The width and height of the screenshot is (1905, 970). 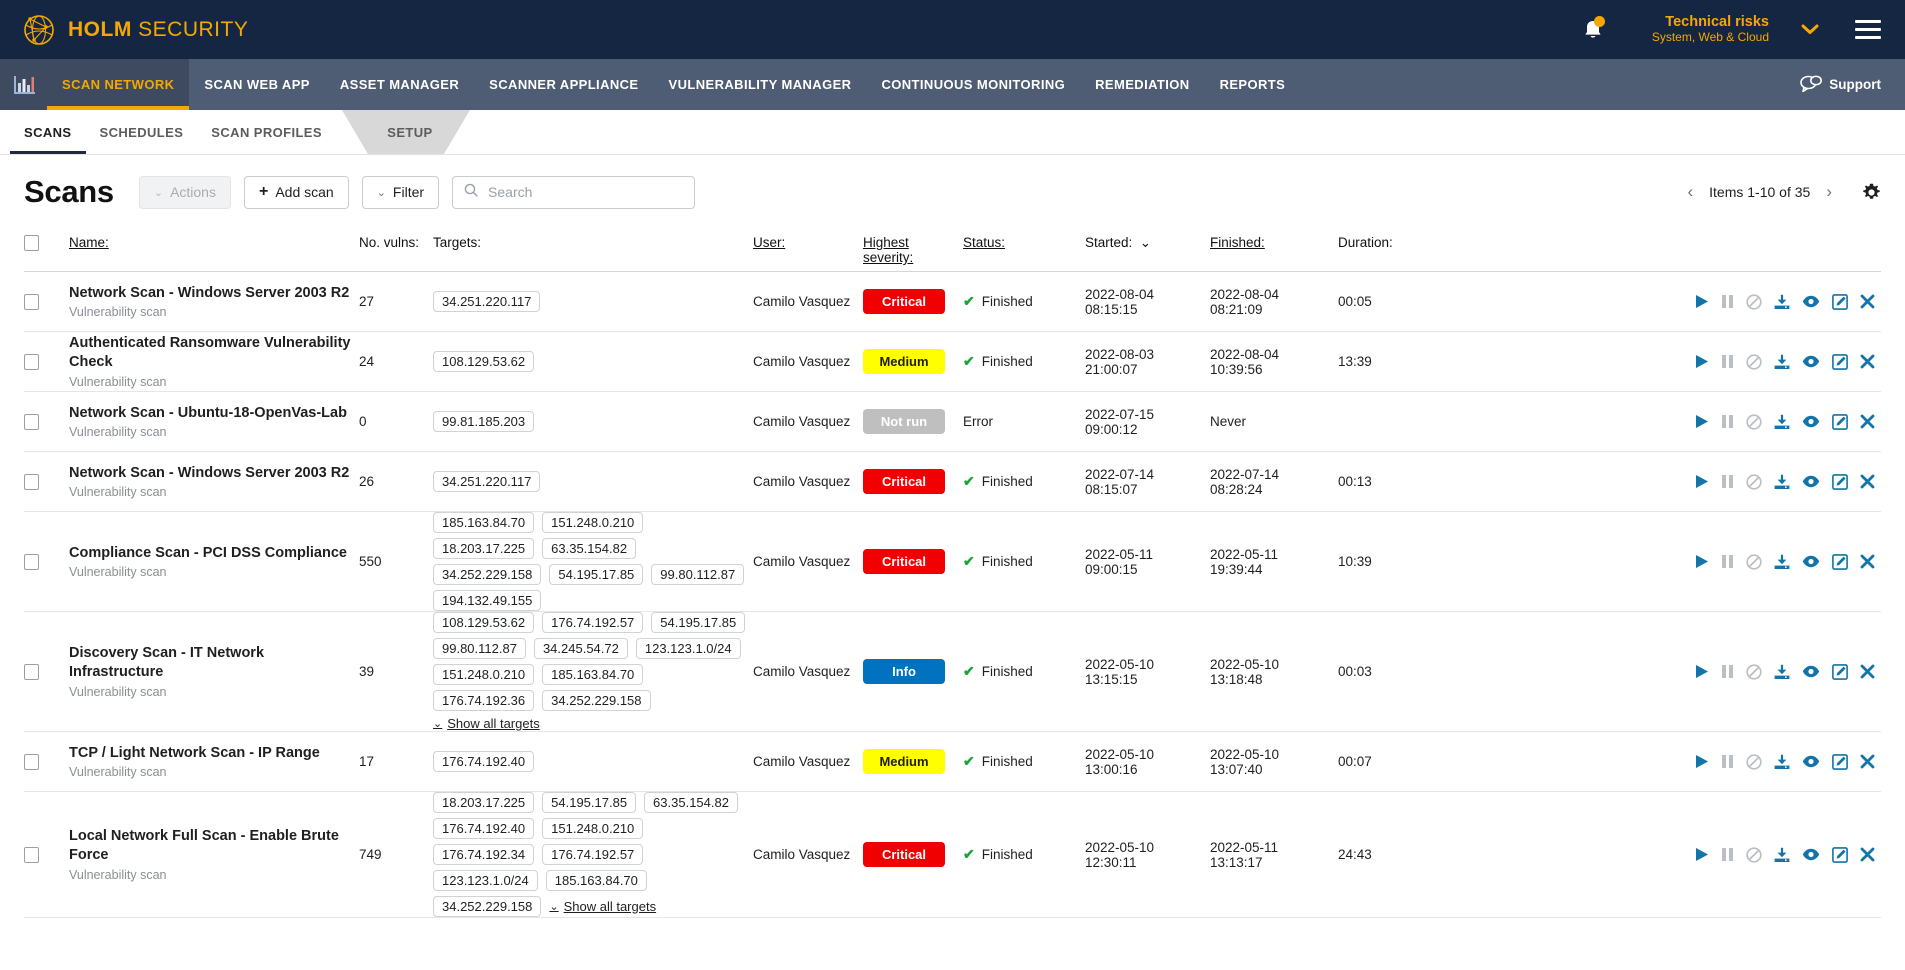 I want to click on target-pill: 63.35.154.82, so click(x=589, y=548).